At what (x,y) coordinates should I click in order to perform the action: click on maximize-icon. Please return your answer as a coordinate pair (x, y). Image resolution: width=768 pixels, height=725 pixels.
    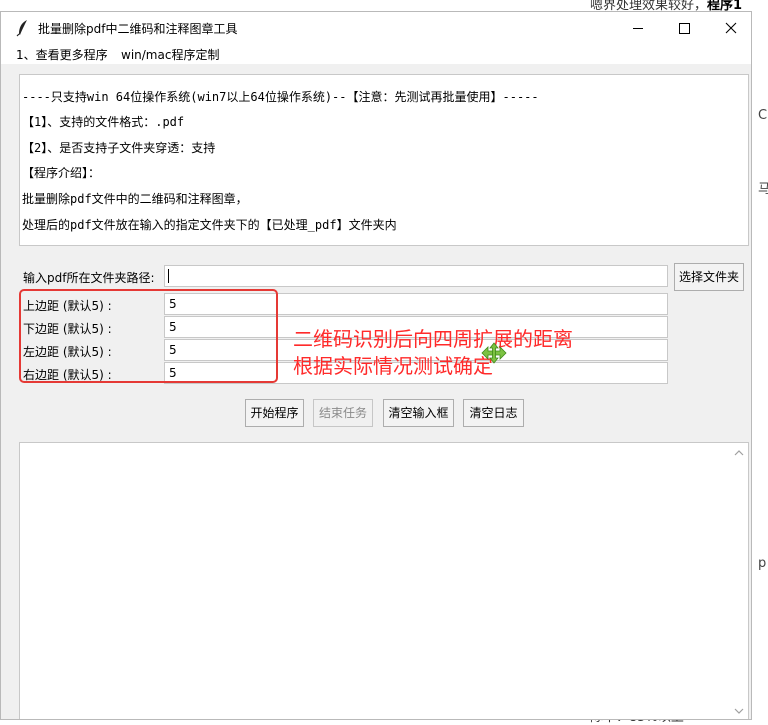
    Looking at the image, I should click on (684, 28).